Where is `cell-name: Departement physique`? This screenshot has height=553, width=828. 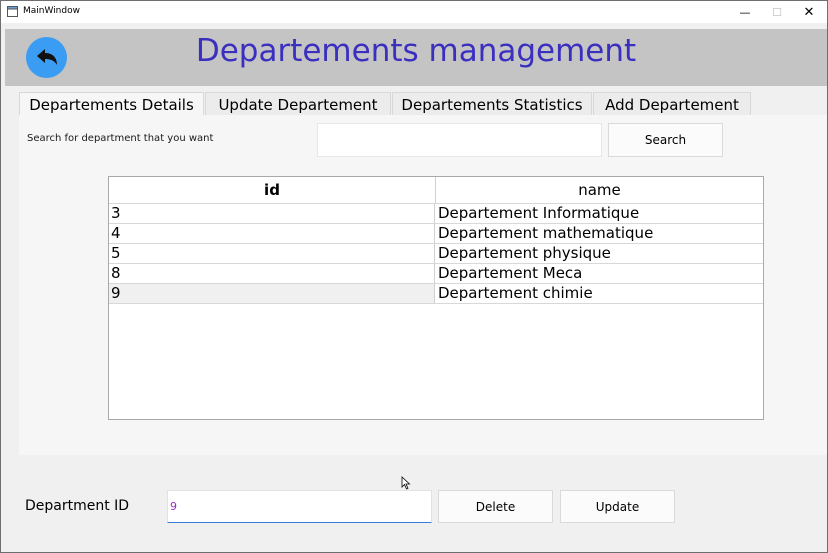 cell-name: Departement physique is located at coordinates (599, 253).